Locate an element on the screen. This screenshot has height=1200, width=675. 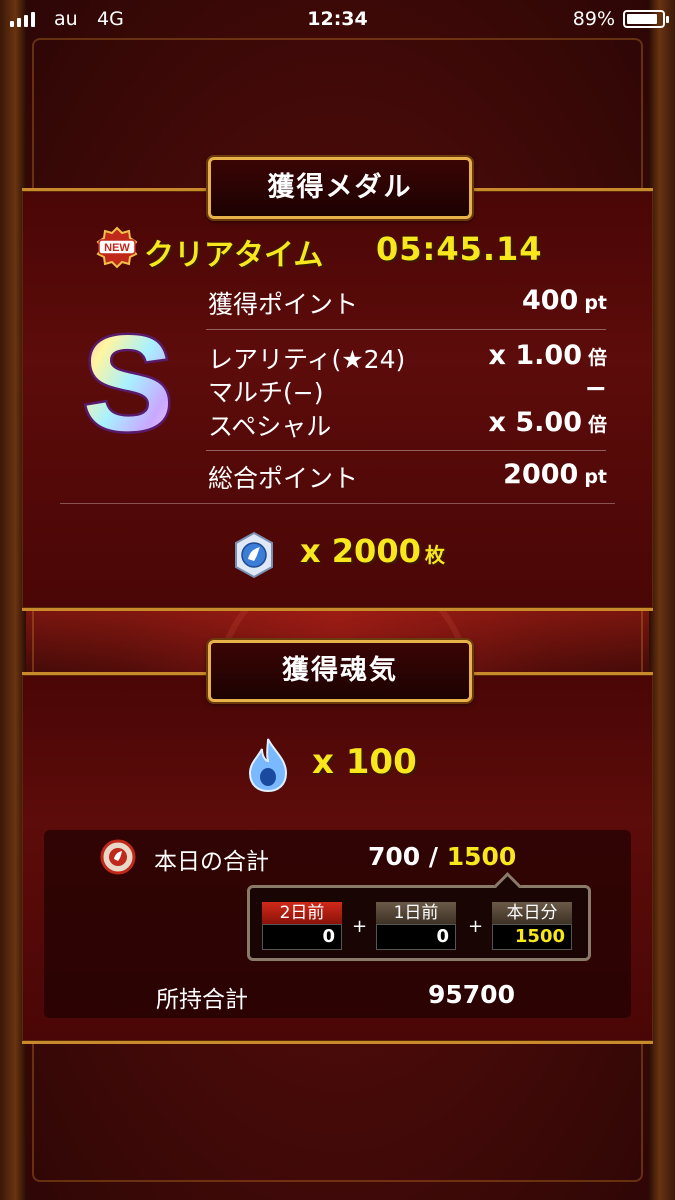
battery-icon is located at coordinates (646, 19).